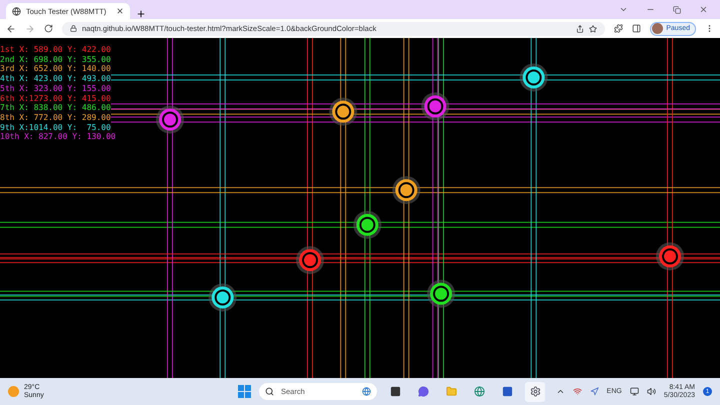 The width and height of the screenshot is (720, 405). Describe the element at coordinates (55, 89) in the screenshot. I see `touch-coordinates: 5th X: 323.00 Y: 155.00` at that location.